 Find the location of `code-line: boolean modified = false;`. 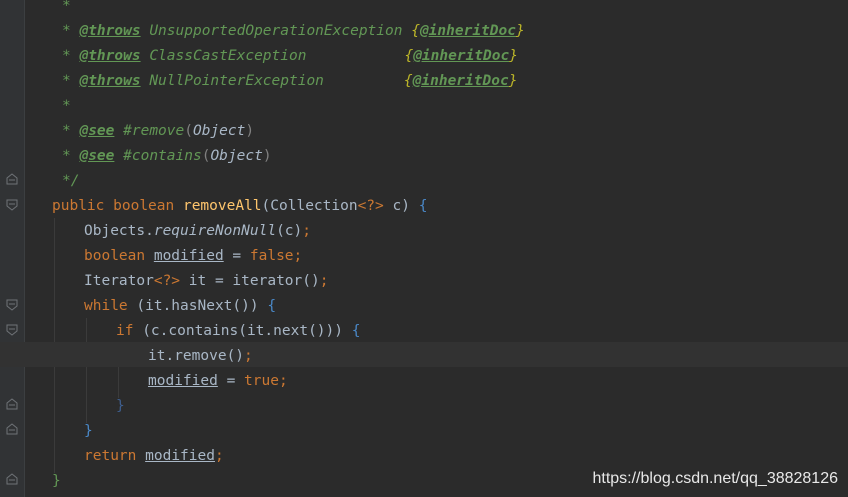

code-line: boolean modified = false; is located at coordinates (193, 256).